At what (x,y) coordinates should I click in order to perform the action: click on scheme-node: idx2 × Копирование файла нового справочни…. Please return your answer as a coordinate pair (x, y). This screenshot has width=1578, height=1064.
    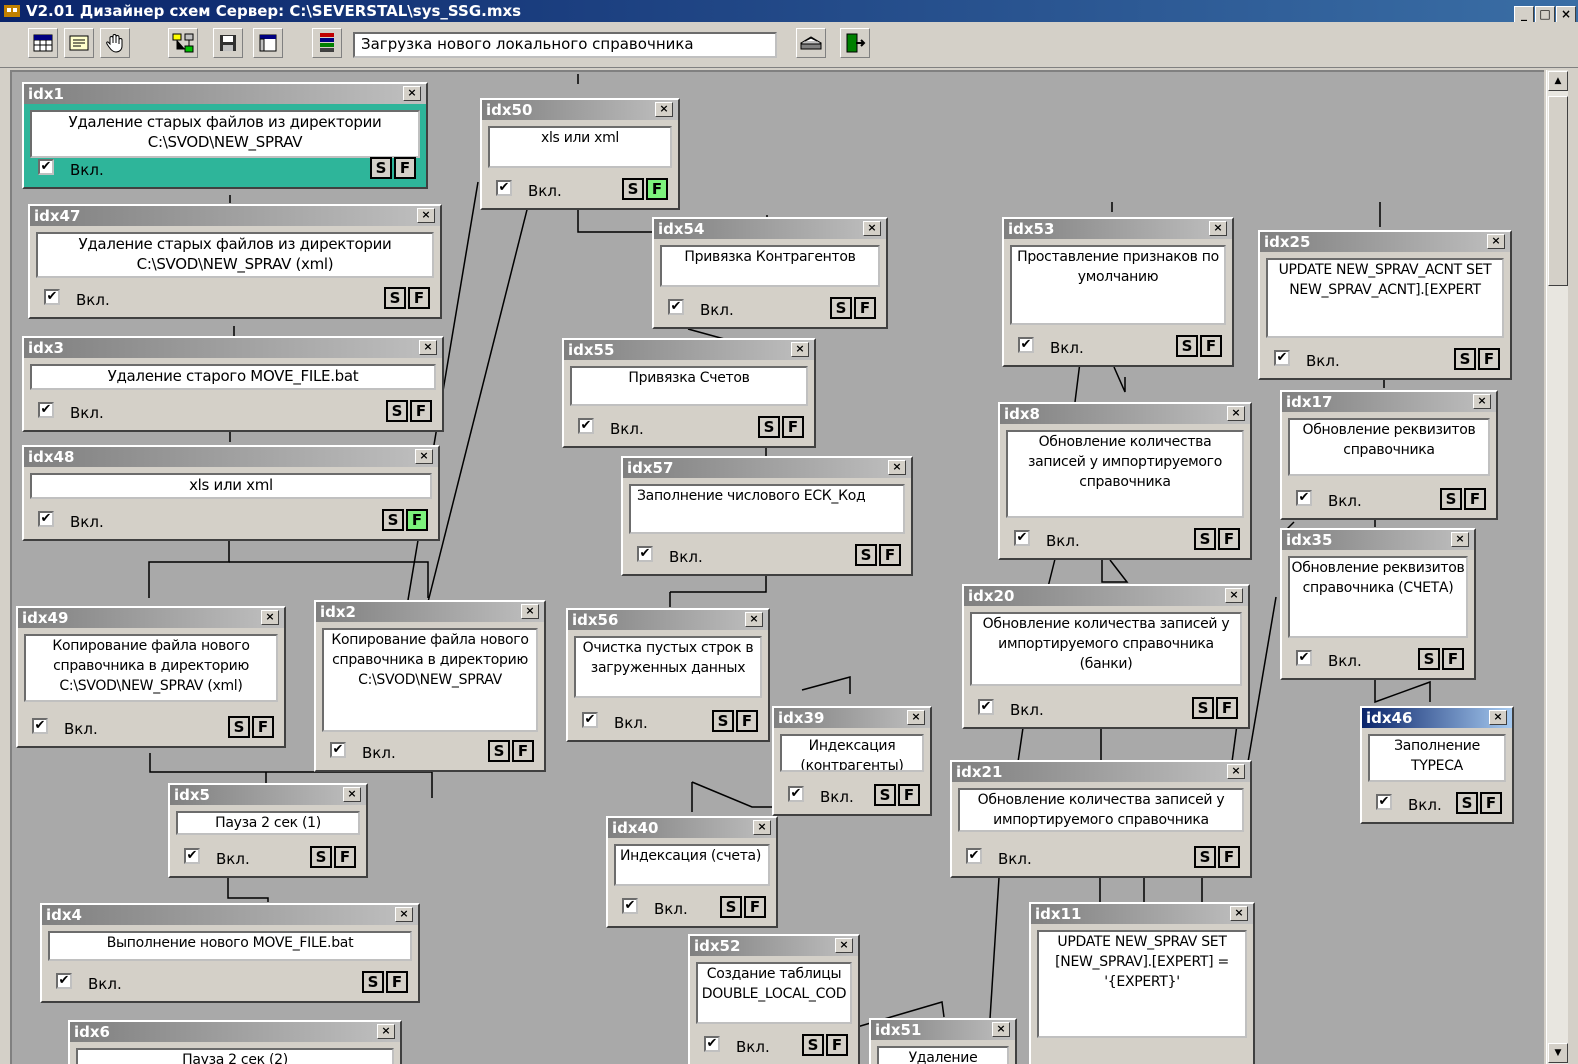
    Looking at the image, I should click on (430, 686).